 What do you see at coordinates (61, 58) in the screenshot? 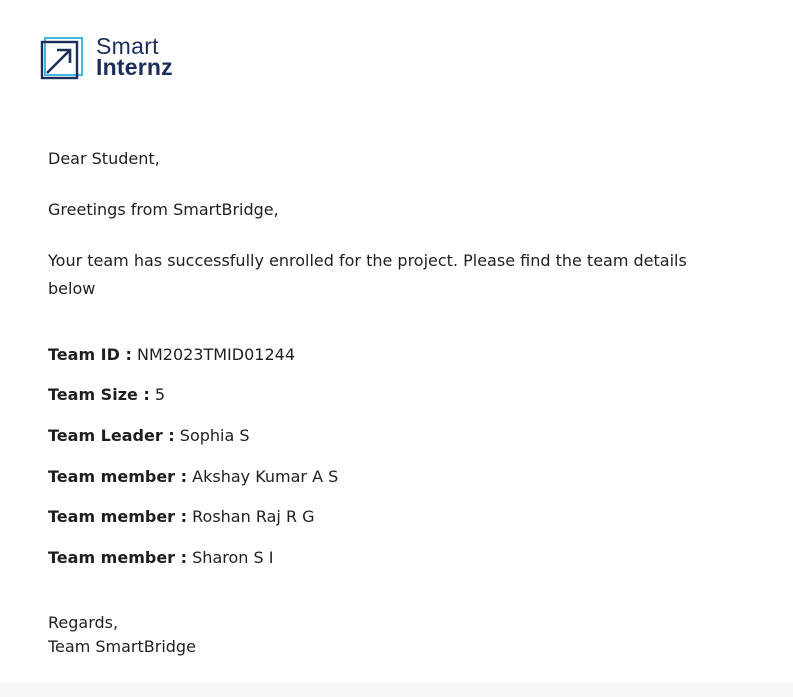
I see `smartinternz-logo-icon` at bounding box center [61, 58].